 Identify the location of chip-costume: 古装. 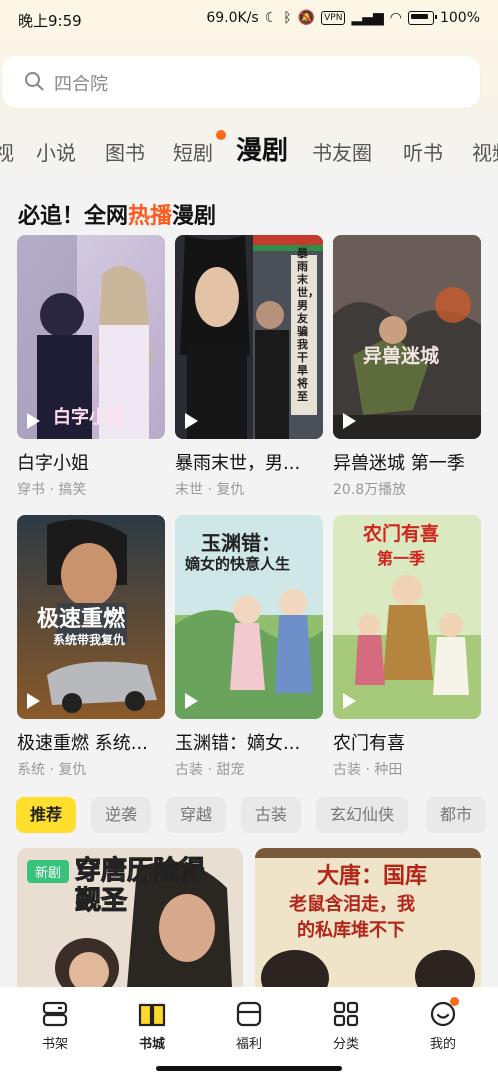
(271, 815).